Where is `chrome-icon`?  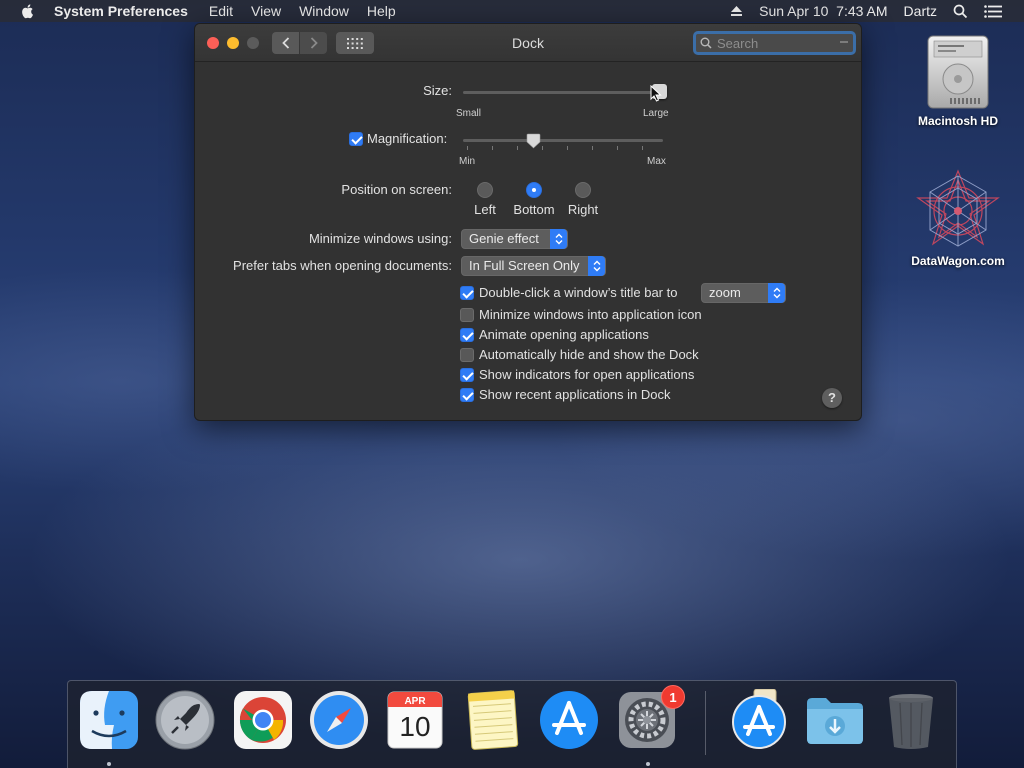 chrome-icon is located at coordinates (263, 720).